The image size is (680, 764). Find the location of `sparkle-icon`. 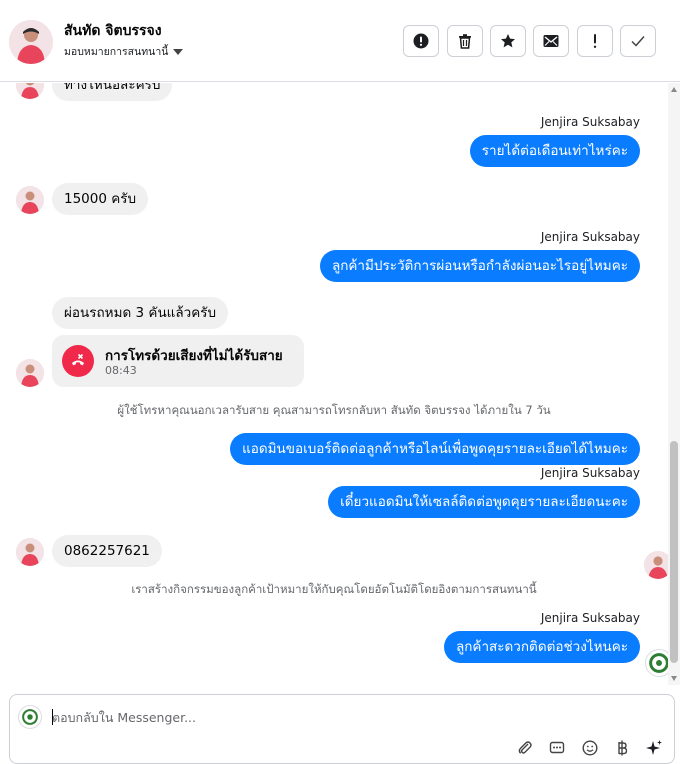

sparkle-icon is located at coordinates (654, 747).